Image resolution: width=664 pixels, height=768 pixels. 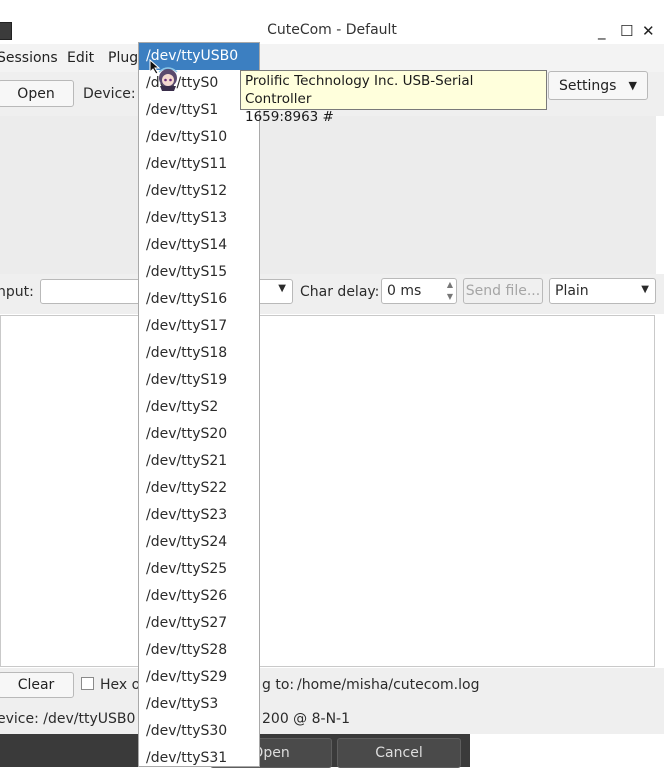 What do you see at coordinates (199, 434) in the screenshot?
I see `device-option: /dev/ttyS20` at bounding box center [199, 434].